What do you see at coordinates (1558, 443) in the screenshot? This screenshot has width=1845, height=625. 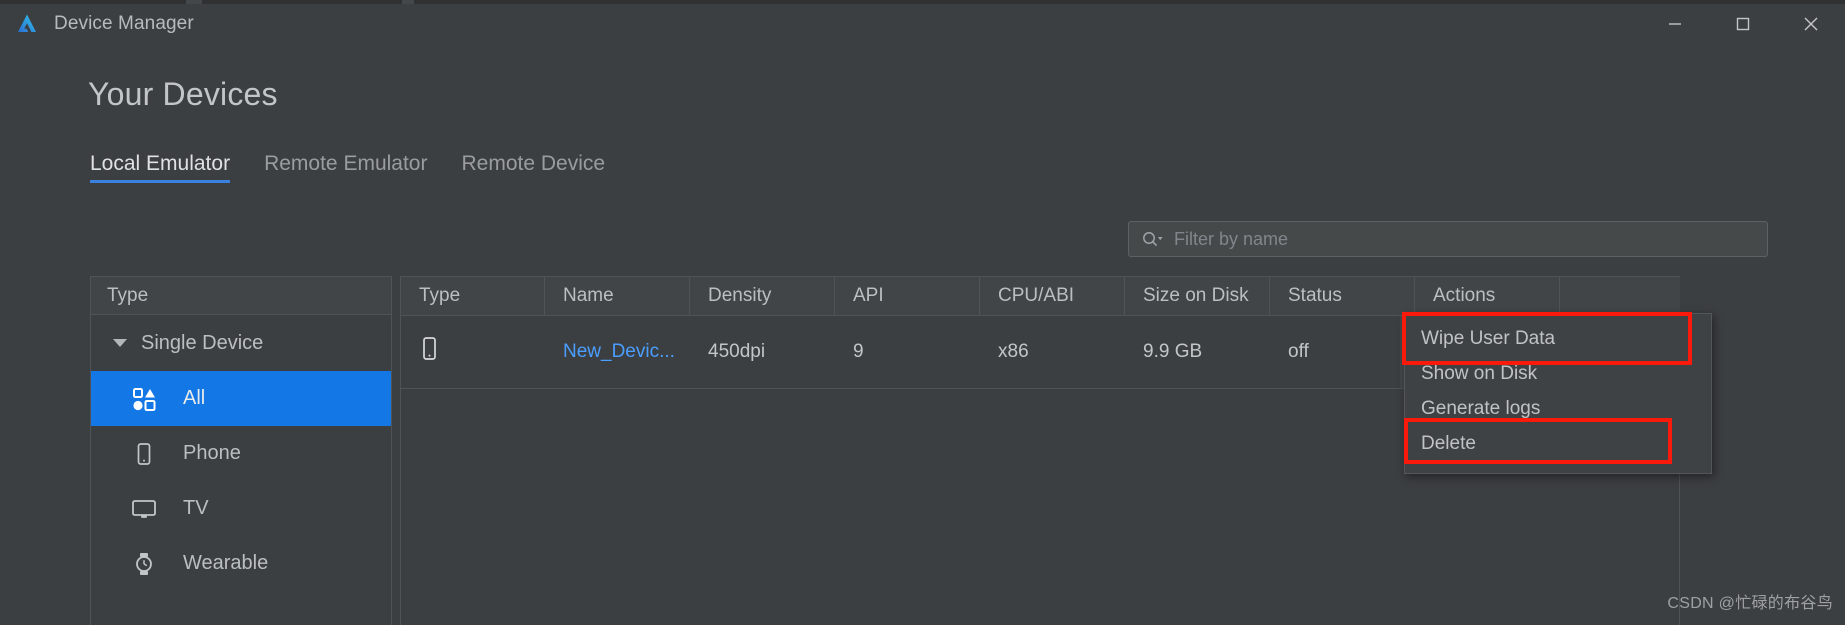 I see `menu-item-delete: Delete` at bounding box center [1558, 443].